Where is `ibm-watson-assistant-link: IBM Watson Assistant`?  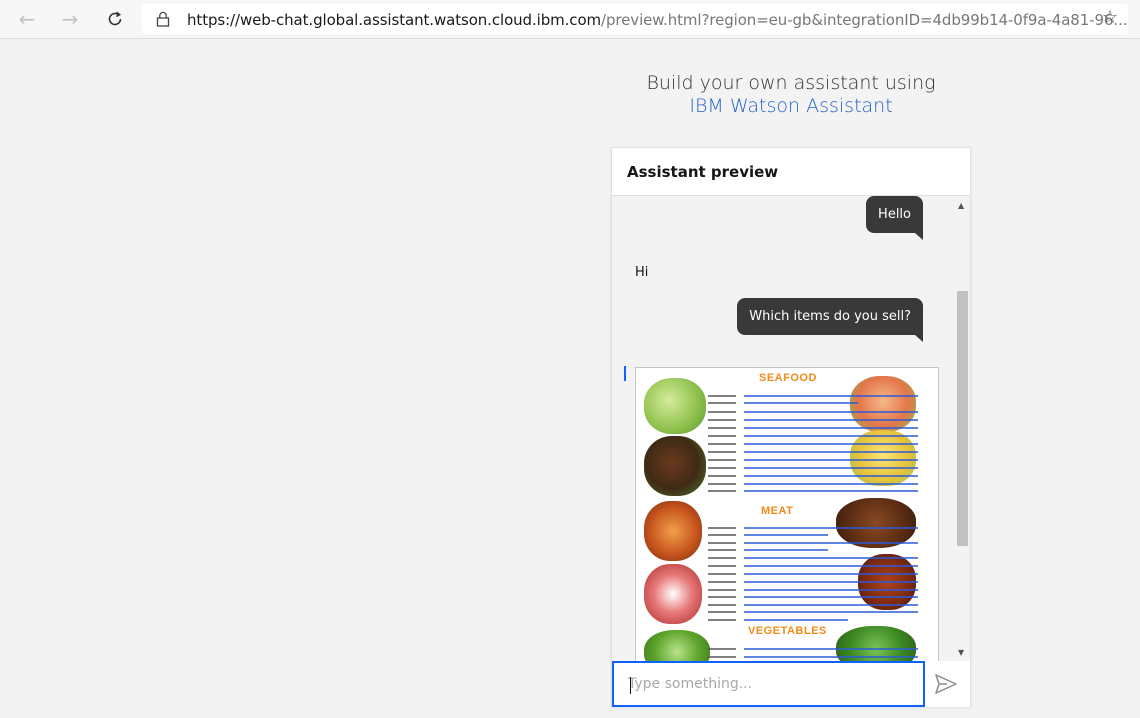
ibm-watson-assistant-link: IBM Watson Assistant is located at coordinates (791, 106).